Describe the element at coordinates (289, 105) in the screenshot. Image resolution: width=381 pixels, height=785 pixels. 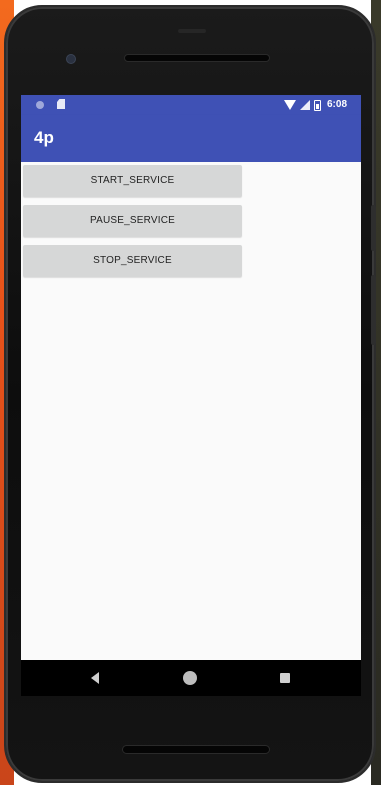
I see `wifi-icon` at that location.